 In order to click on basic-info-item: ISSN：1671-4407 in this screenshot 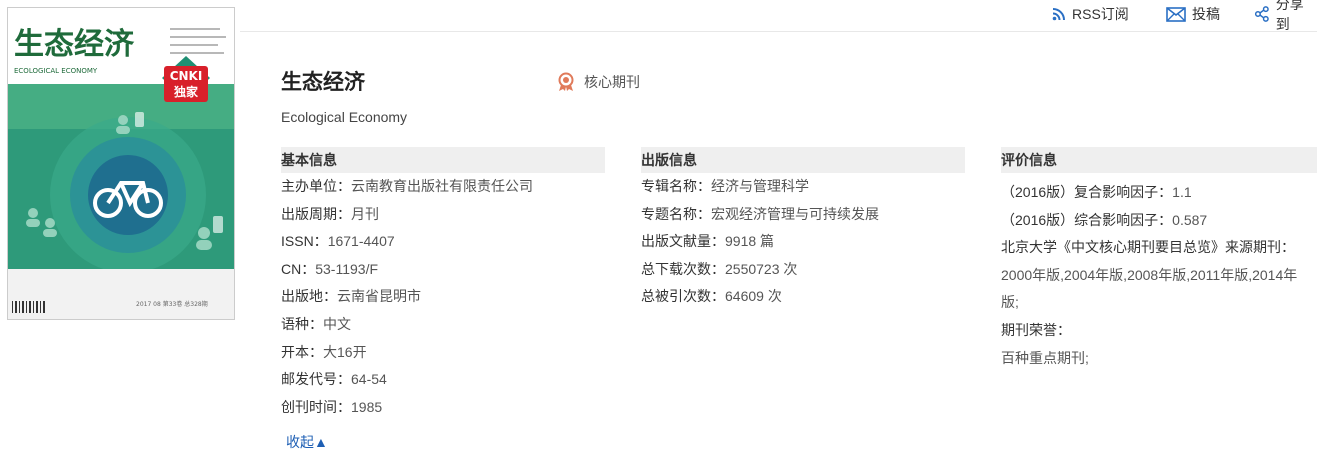, I will do `click(443, 242)`.